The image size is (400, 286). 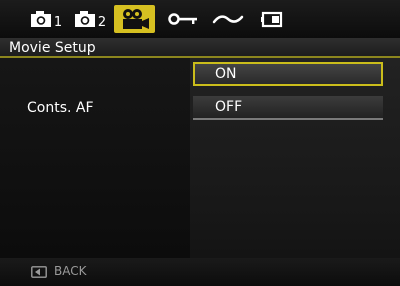 What do you see at coordinates (229, 107) in the screenshot?
I see `option-label: OFF` at bounding box center [229, 107].